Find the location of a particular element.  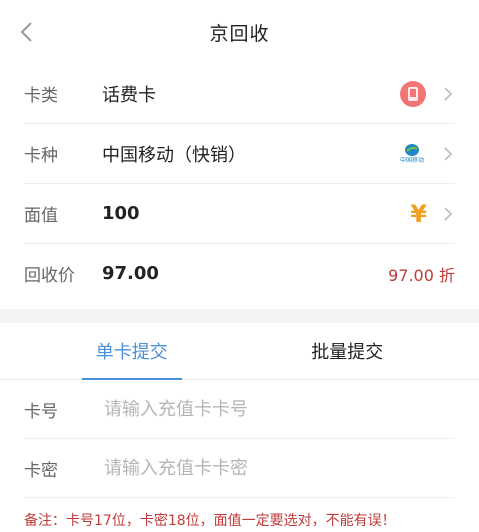

card-password-label: 卡密 is located at coordinates (41, 470).